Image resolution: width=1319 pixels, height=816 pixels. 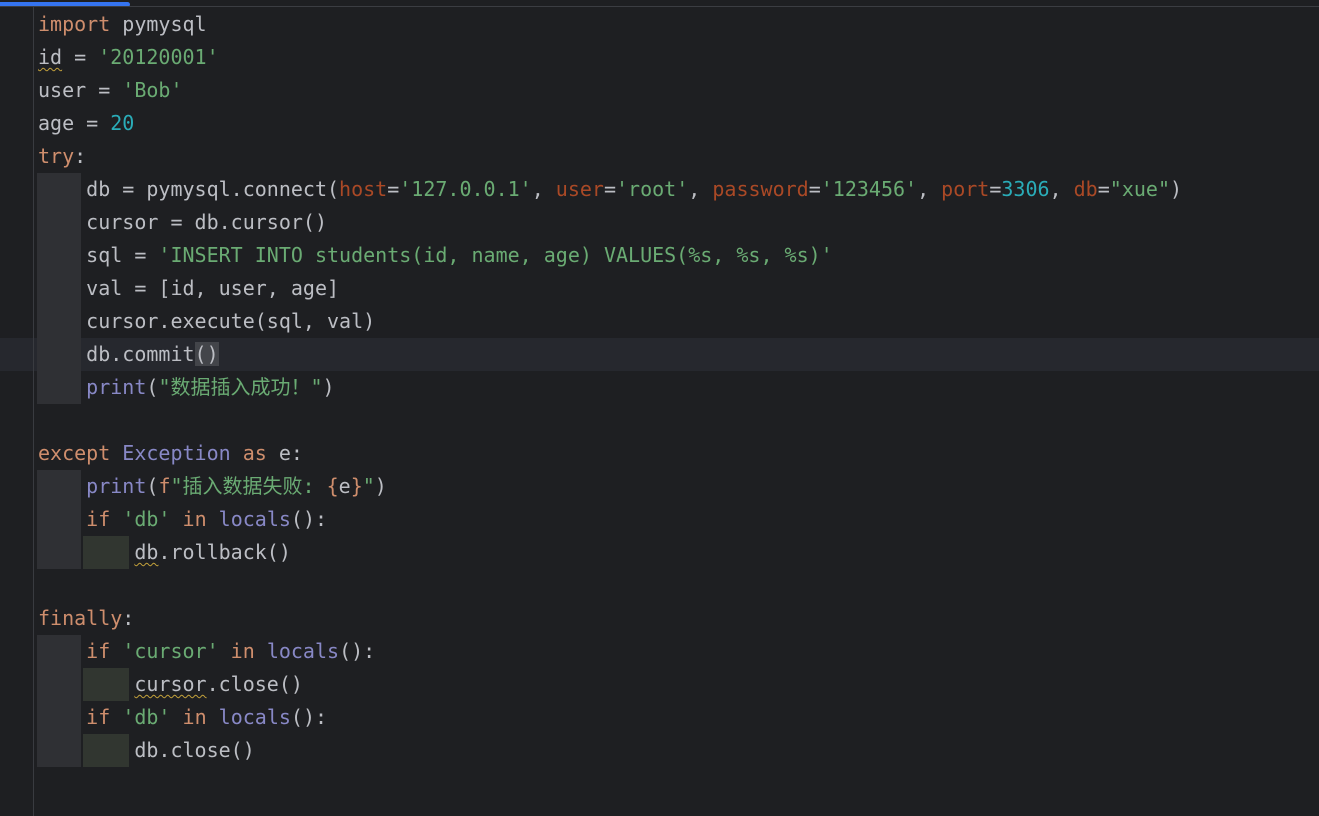 I want to click on code-line: id = '20120001', so click(x=610, y=57).